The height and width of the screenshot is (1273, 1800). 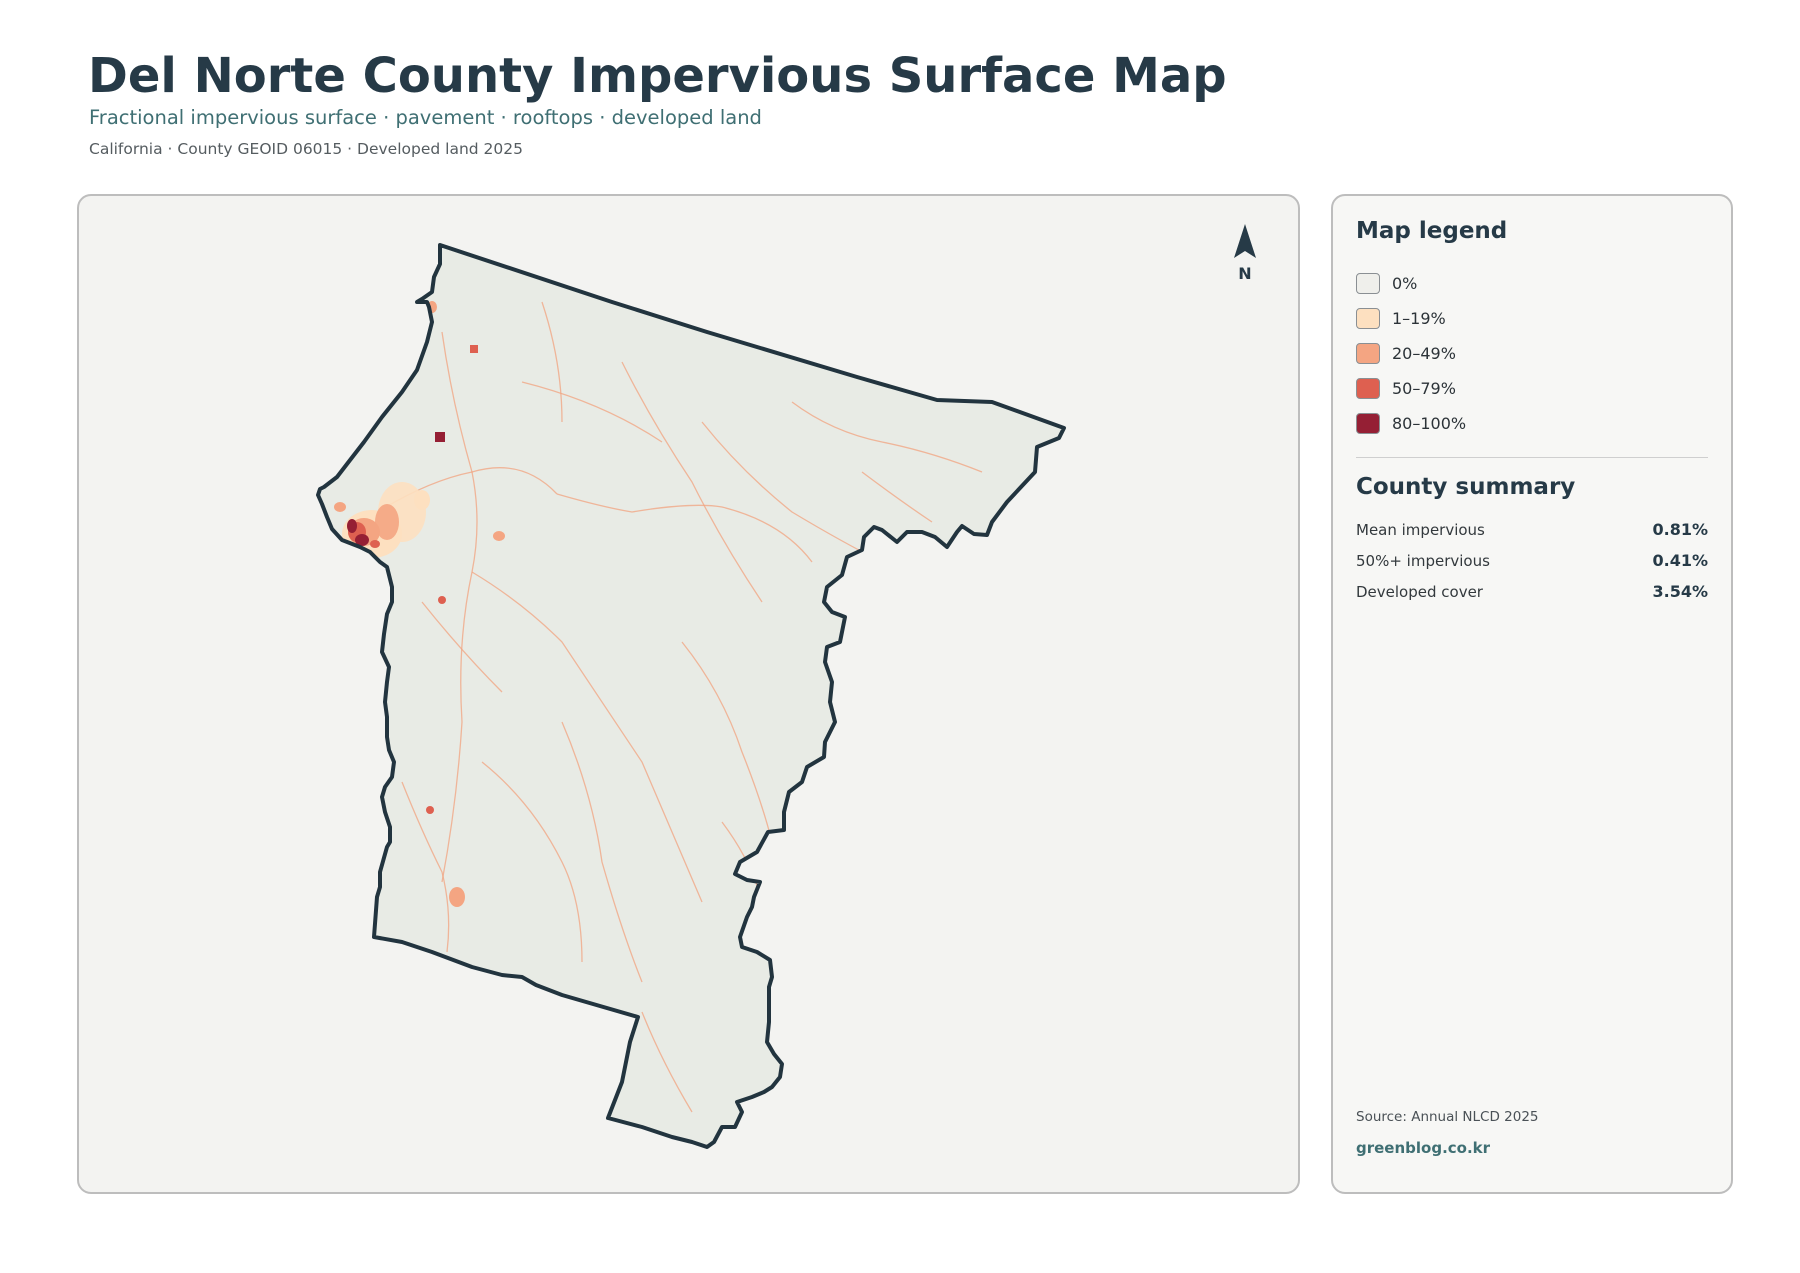 What do you see at coordinates (440, 437) in the screenshot?
I see `airport-patch` at bounding box center [440, 437].